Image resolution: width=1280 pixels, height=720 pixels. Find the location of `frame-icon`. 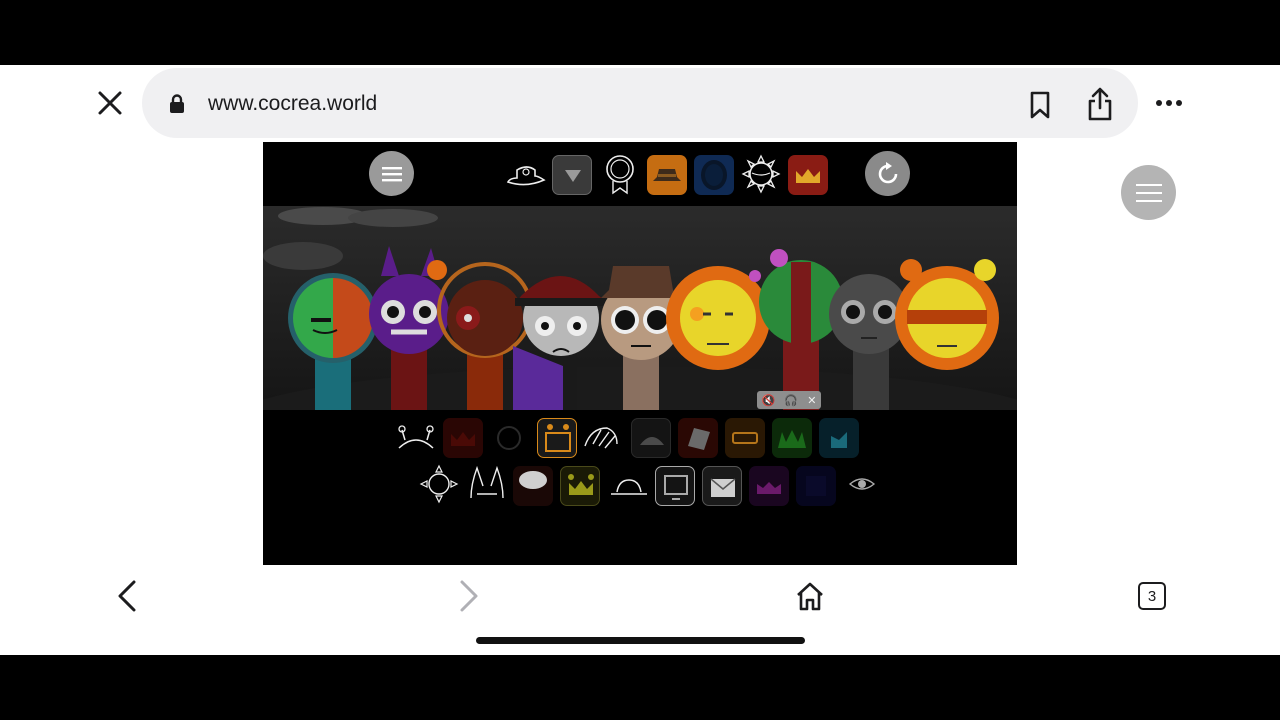

frame-icon is located at coordinates (558, 438).